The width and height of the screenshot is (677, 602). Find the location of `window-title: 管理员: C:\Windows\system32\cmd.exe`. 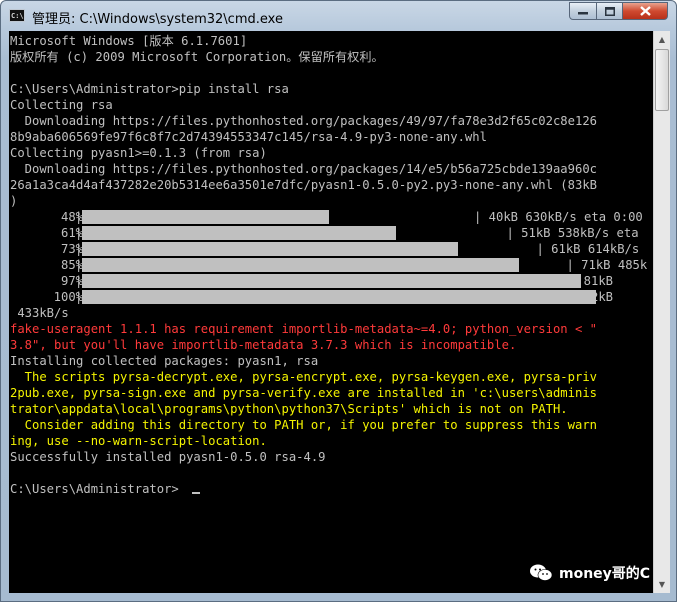

window-title: 管理员: C:\Windows\system32\cmd.exe is located at coordinates (157, 19).